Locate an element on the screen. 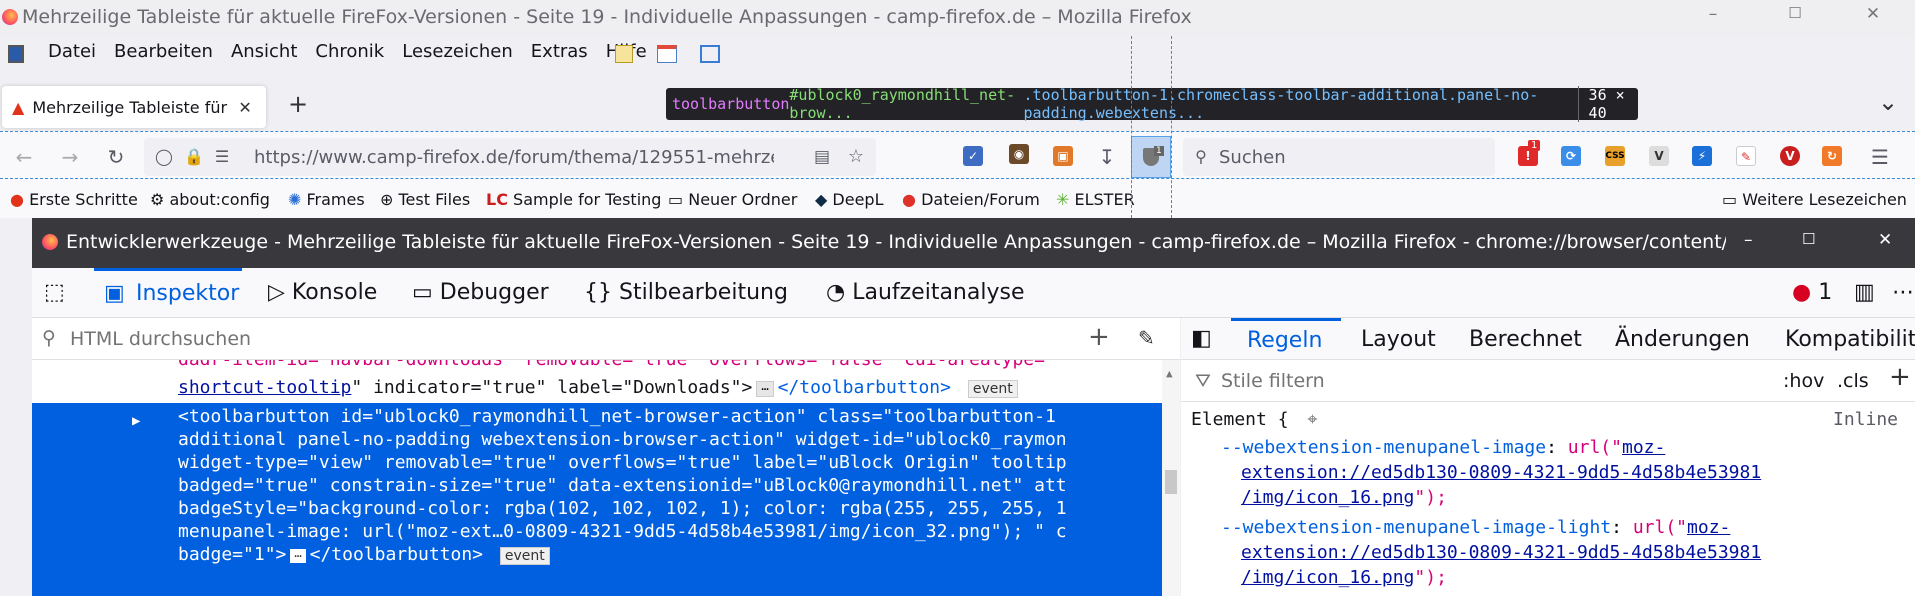  filter-styles-input: Stile filtern is located at coordinates (1273, 381).